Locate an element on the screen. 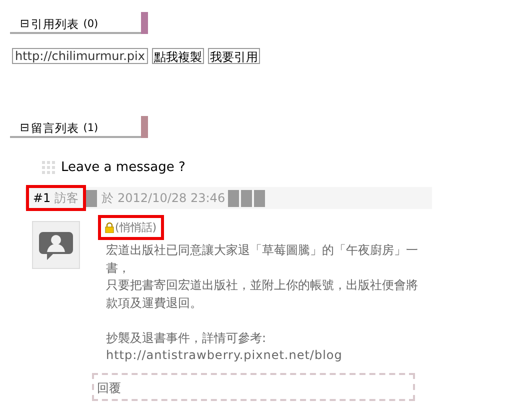 The image size is (512, 409). blog-link: http://antistrawberry.pixnet.net/blog is located at coordinates (264, 355).